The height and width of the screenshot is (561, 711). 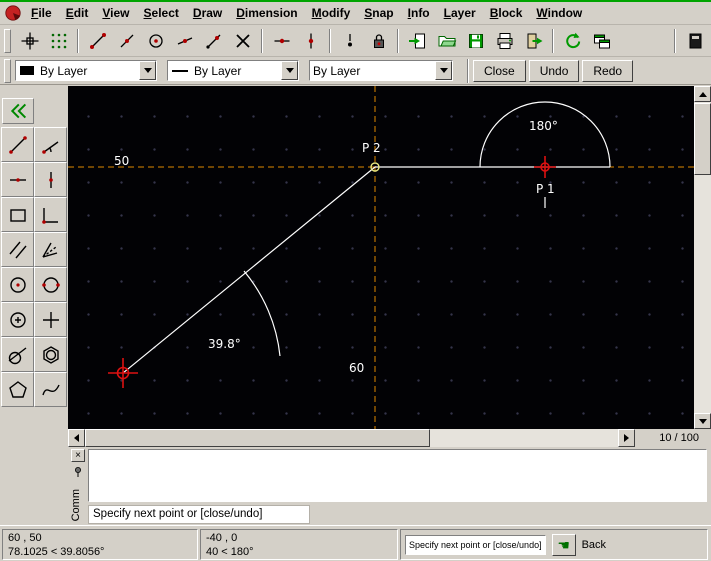 What do you see at coordinates (543, 126) in the screenshot?
I see `angle-label-180: 180°` at bounding box center [543, 126].